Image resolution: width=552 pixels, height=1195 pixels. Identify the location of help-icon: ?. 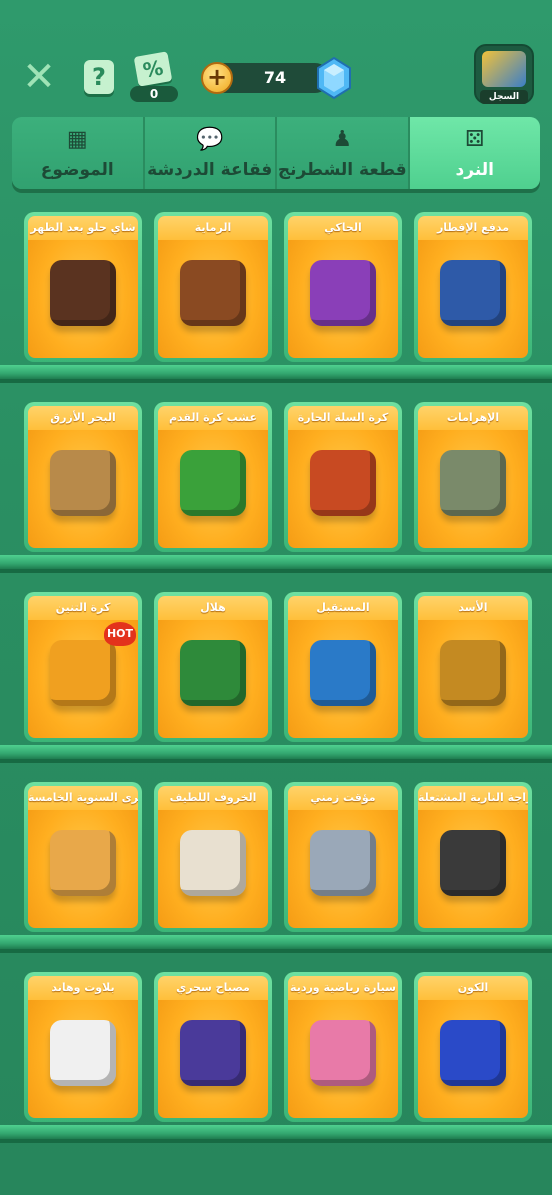
(99, 77).